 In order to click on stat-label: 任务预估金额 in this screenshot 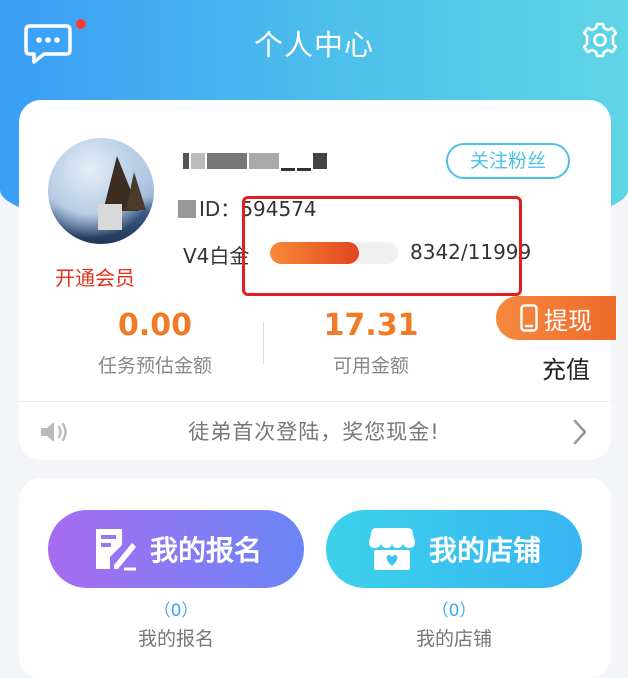, I will do `click(154, 366)`.